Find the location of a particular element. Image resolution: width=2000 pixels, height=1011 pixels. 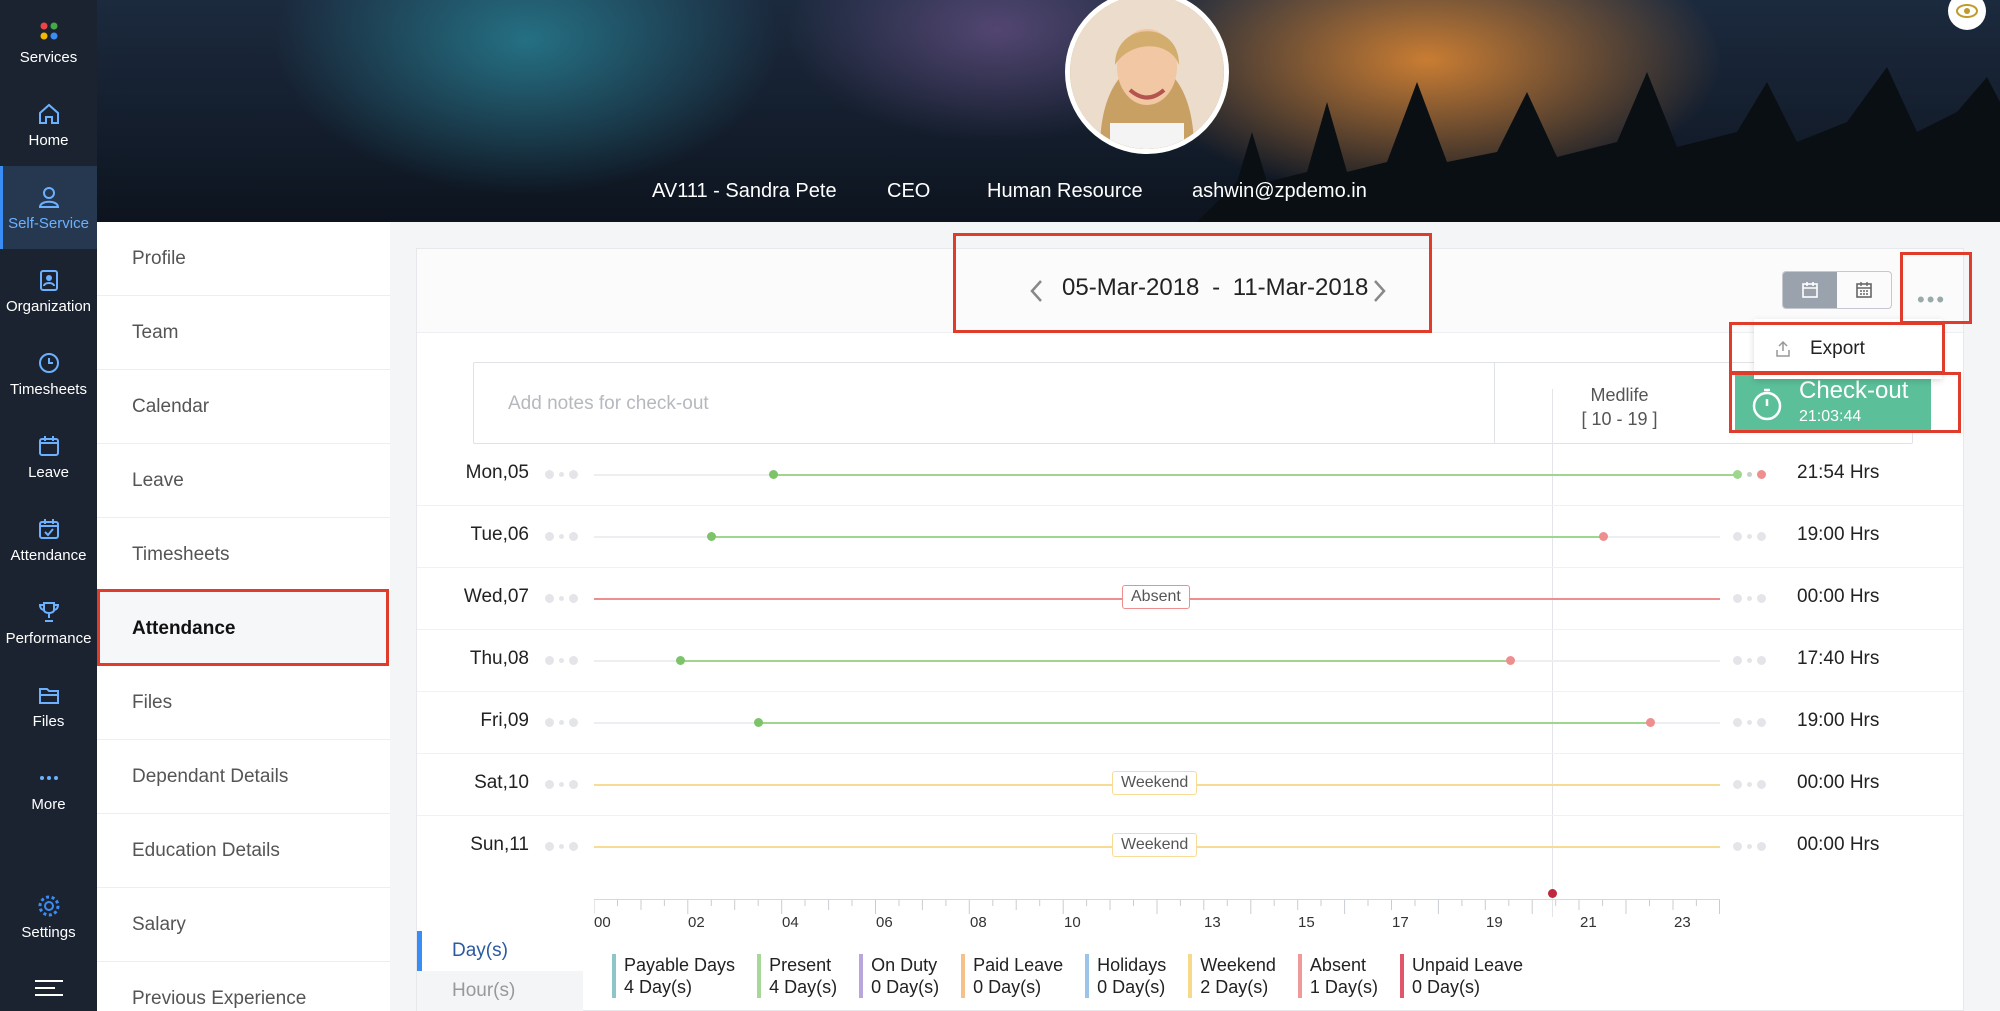

rail-home: Home is located at coordinates (48, 124).